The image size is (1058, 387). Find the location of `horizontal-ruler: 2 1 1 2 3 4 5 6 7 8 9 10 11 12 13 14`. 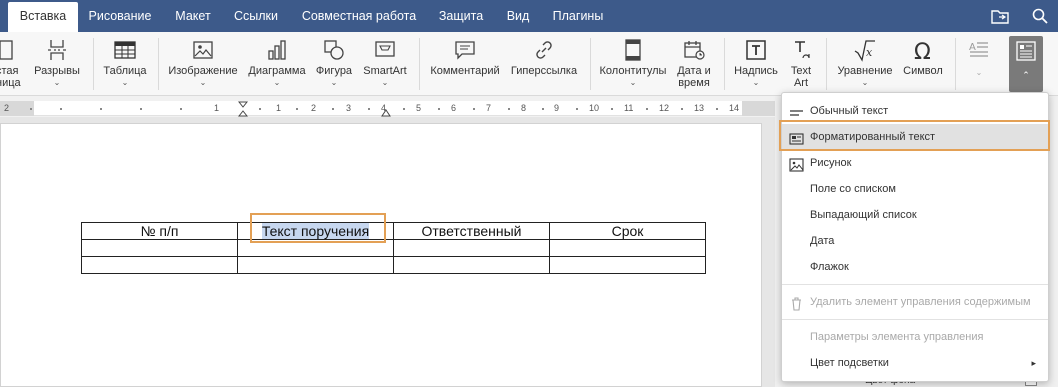

horizontal-ruler: 2 1 1 2 3 4 5 6 7 8 9 10 11 12 13 14 is located at coordinates (387, 109).